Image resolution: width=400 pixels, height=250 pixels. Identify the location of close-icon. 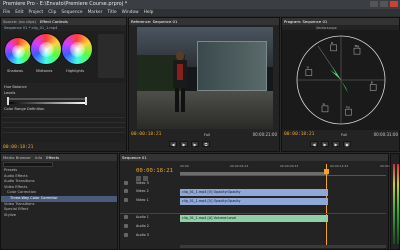
(394, 4).